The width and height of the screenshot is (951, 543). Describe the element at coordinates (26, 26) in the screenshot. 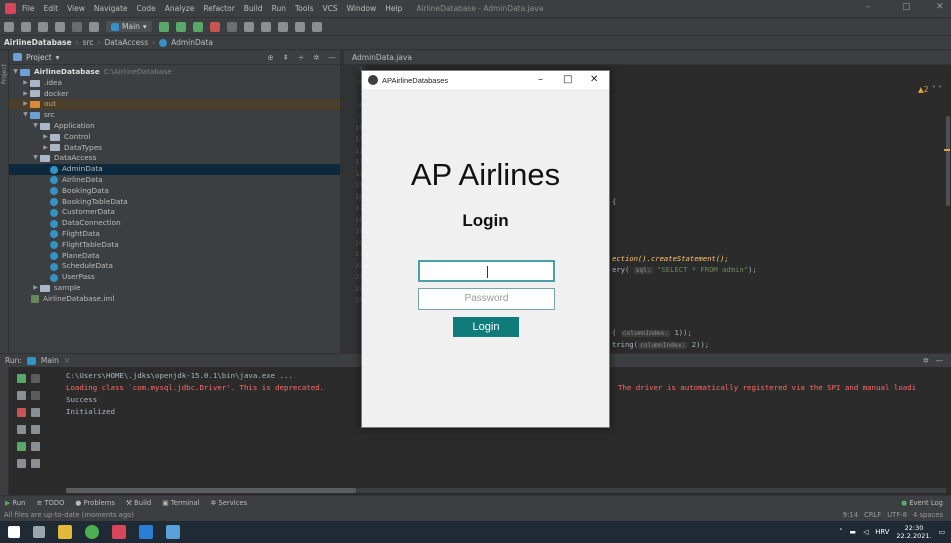

I see `save-all-icon` at that location.